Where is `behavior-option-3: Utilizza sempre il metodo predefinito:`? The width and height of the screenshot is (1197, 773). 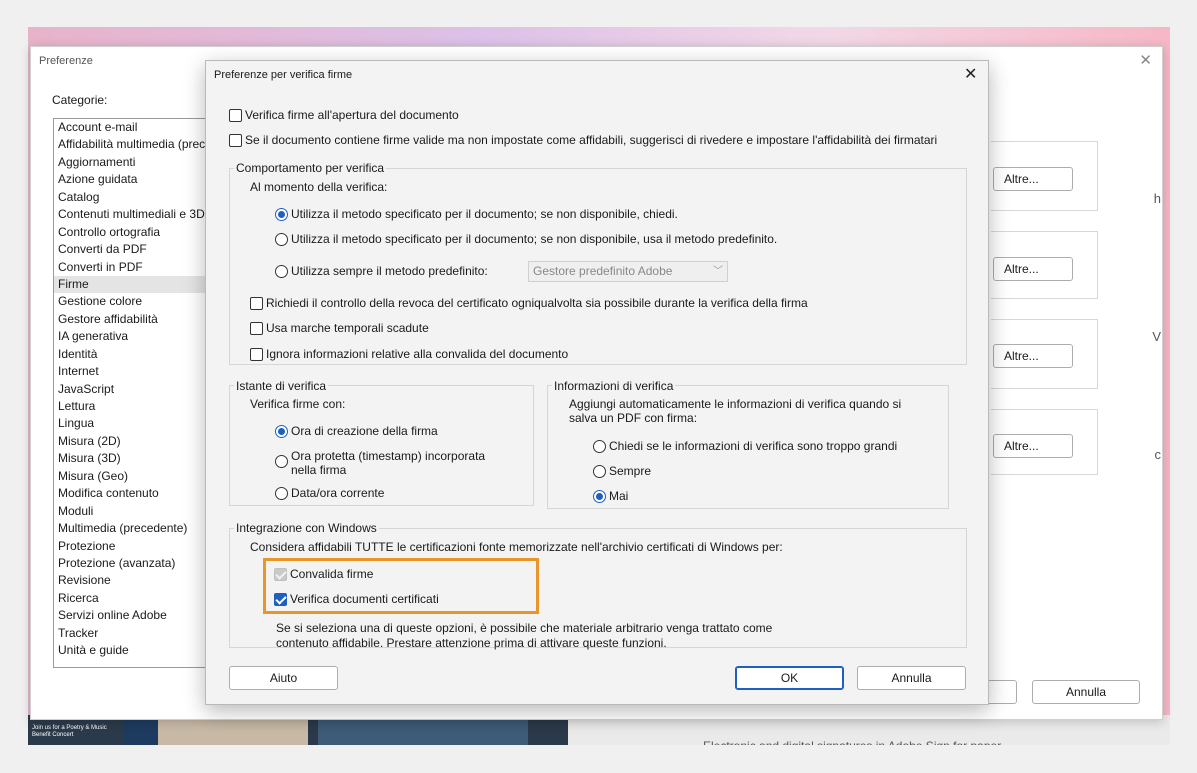
behavior-option-3: Utilizza sempre il metodo predefinito: is located at coordinates (381, 271).